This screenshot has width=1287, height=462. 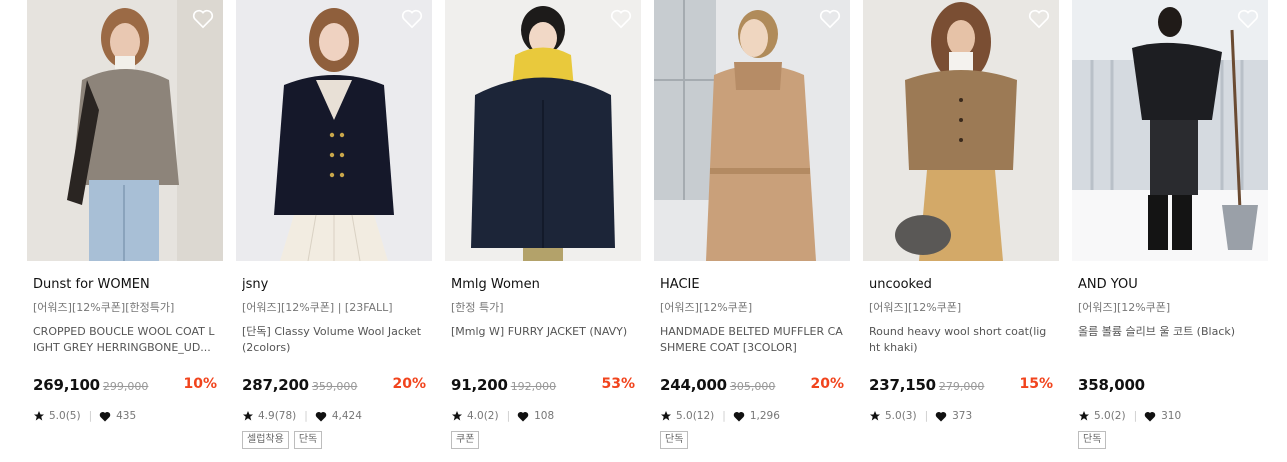 I want to click on price-row: 91,200 192,000 53%, so click(x=543, y=386).